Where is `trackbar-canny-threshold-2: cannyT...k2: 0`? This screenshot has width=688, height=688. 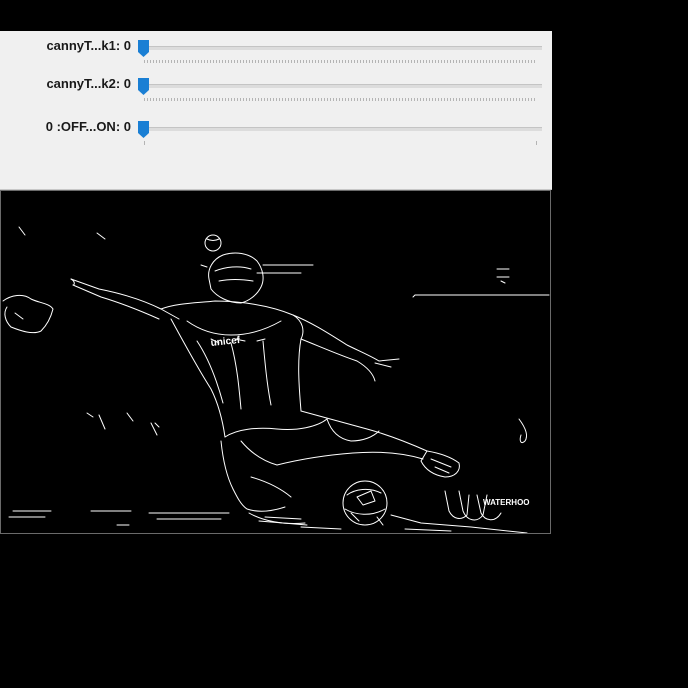 trackbar-canny-threshold-2: cannyT...k2: 0 is located at coordinates (276, 88).